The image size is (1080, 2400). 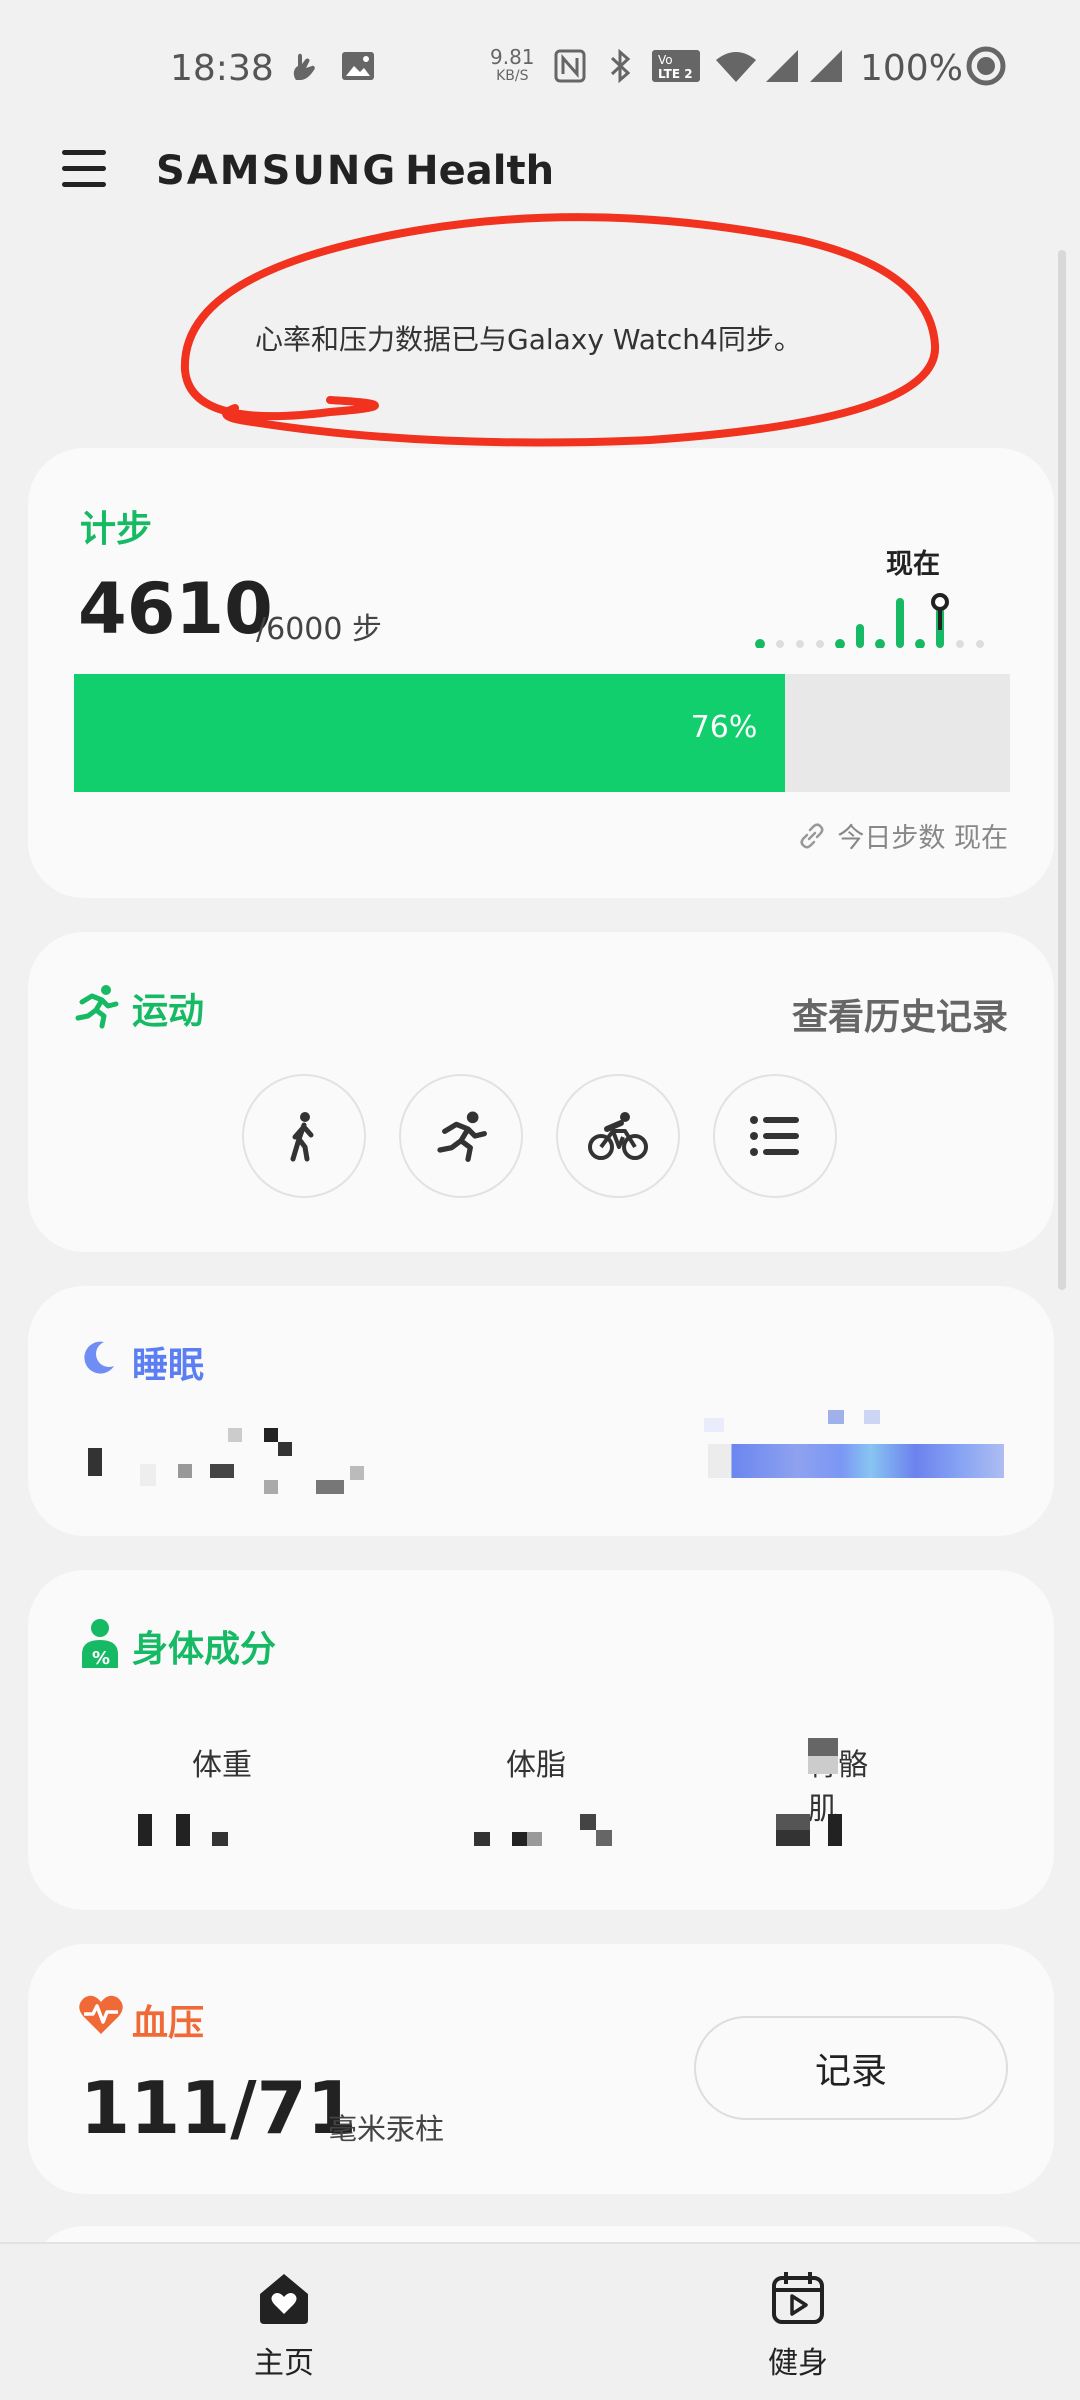 I want to click on run-icon, so click(x=462, y=1136).